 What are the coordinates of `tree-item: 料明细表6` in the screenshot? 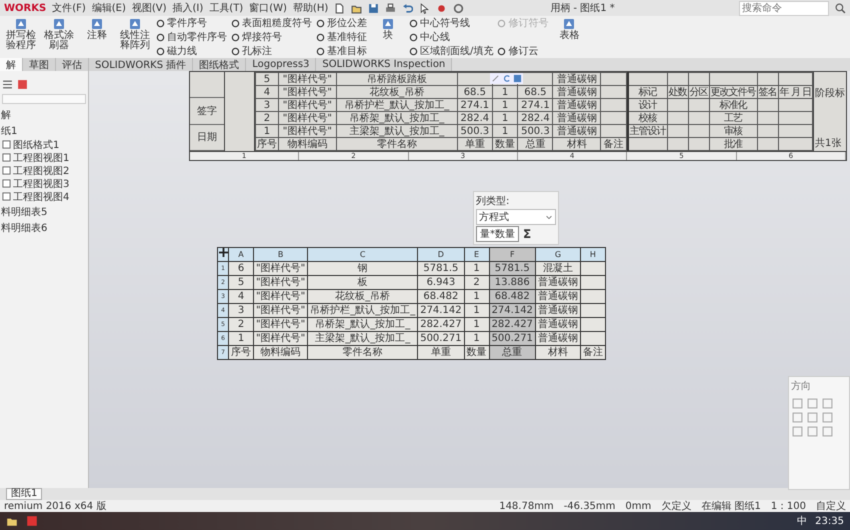 It's located at (44, 227).